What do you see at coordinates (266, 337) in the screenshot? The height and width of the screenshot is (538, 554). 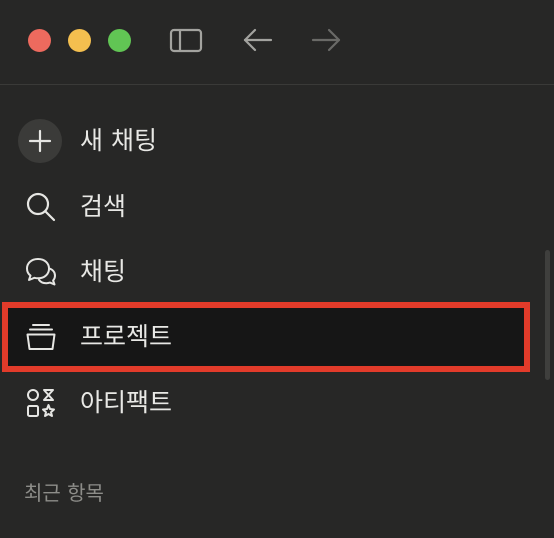 I see `sidebar-item-projects: 프로젝트` at bounding box center [266, 337].